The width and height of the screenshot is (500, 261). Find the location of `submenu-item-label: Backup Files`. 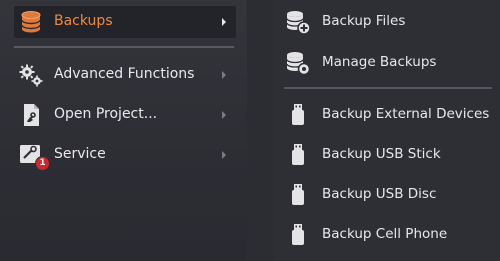

submenu-item-label: Backup Files is located at coordinates (364, 21).